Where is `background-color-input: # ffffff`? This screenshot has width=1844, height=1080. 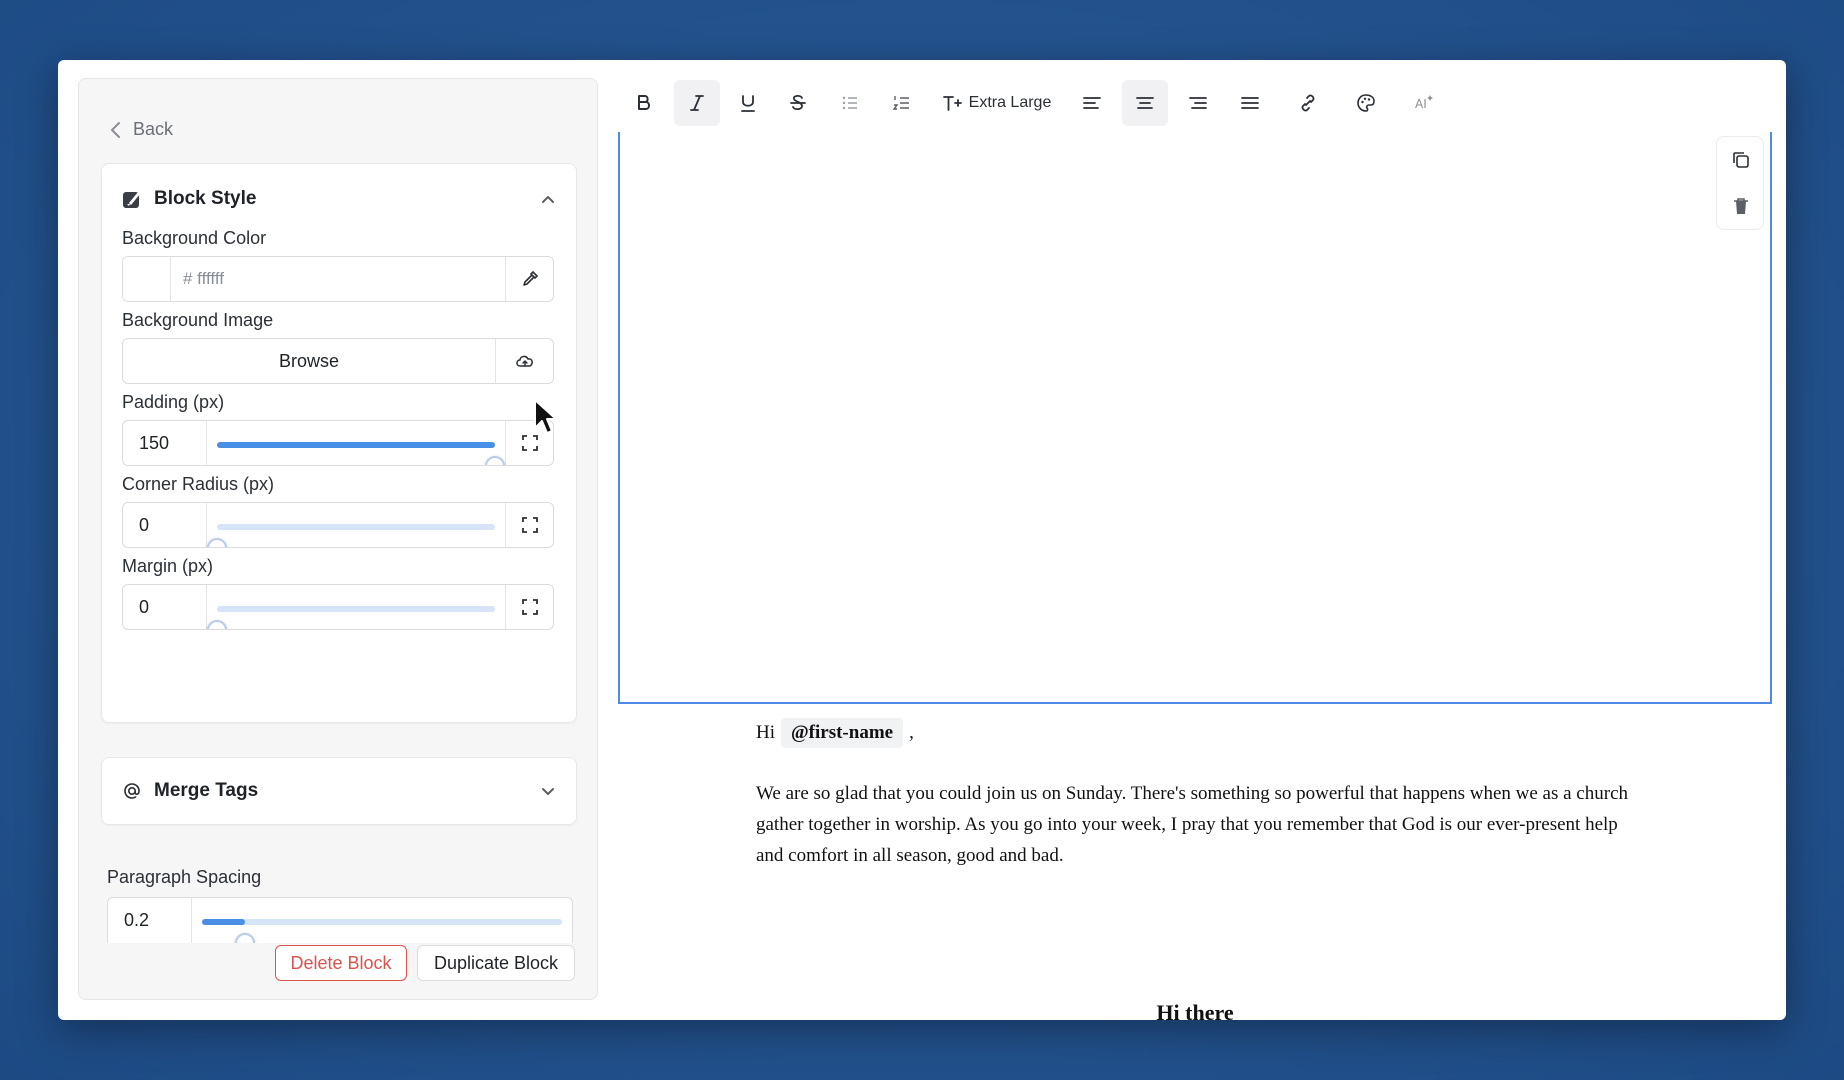
background-color-input: # ffffff is located at coordinates (338, 279).